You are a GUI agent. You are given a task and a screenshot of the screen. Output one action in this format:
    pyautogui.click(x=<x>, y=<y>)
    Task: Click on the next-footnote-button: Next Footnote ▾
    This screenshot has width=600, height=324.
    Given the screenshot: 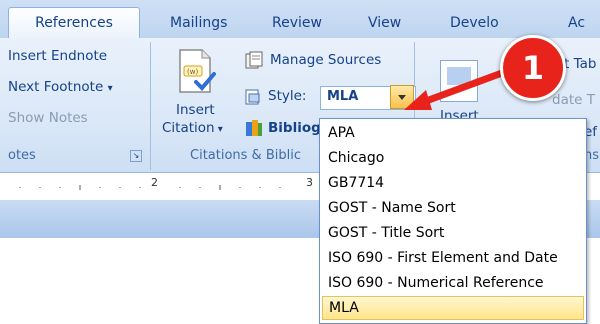 What is the action you would take?
    pyautogui.click(x=60, y=87)
    